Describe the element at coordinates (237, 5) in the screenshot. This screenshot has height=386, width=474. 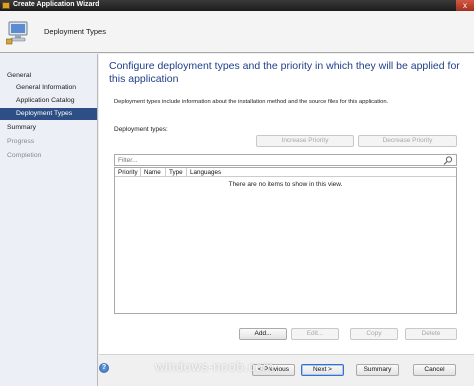
I see `title-bar: Create Application Wizard x` at that location.